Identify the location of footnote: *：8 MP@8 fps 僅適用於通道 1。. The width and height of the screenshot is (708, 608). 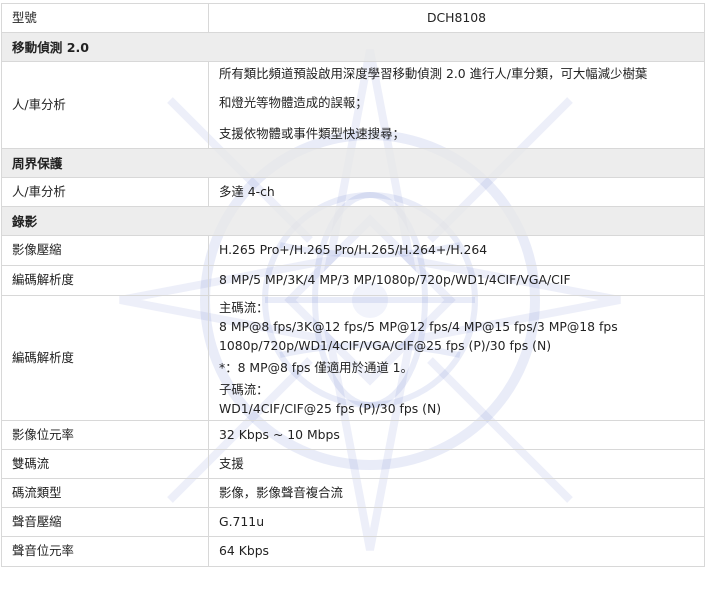
(316, 367).